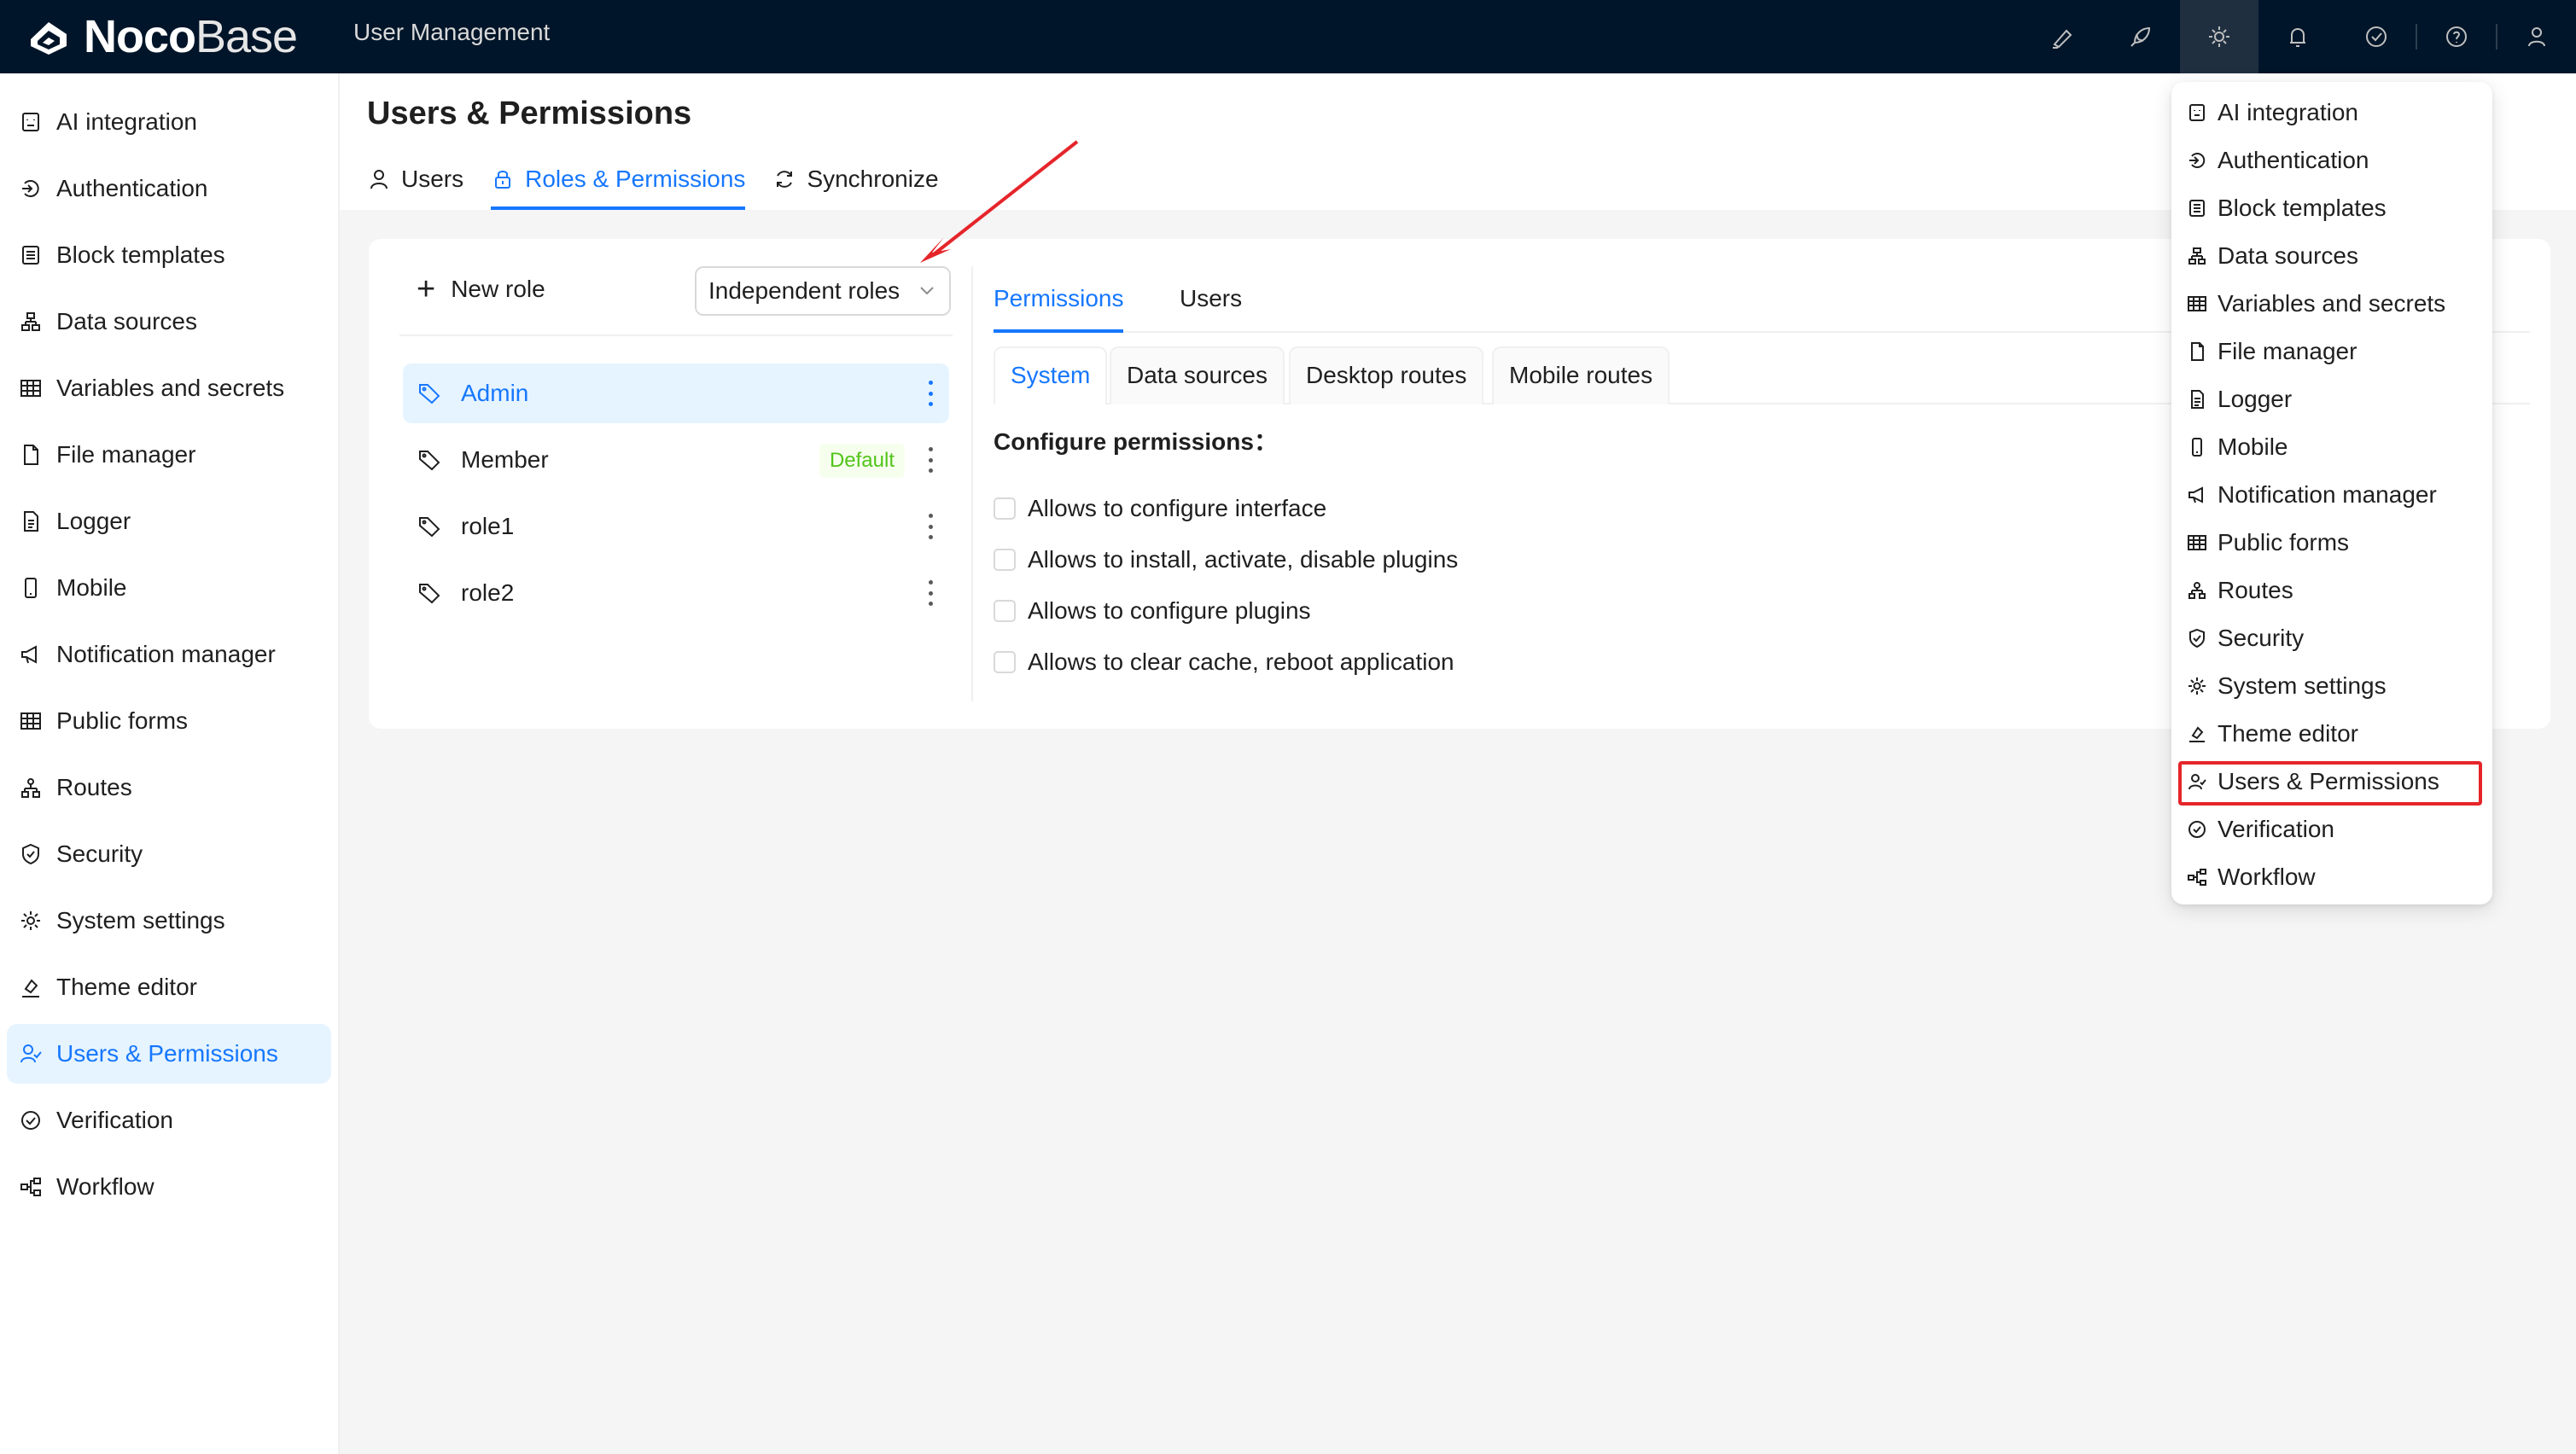 The width and height of the screenshot is (2576, 1454). Describe the element at coordinates (1051, 375) in the screenshot. I see `subtab-system: System` at that location.